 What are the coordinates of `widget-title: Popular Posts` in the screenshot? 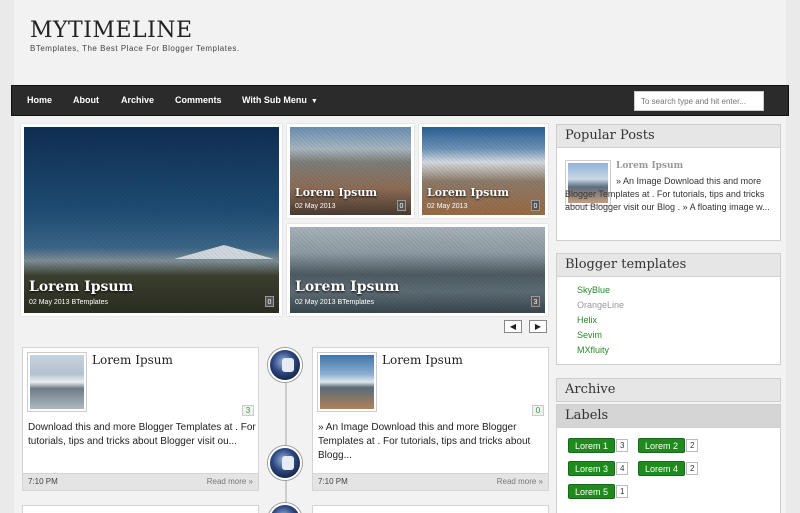 It's located at (668, 136).